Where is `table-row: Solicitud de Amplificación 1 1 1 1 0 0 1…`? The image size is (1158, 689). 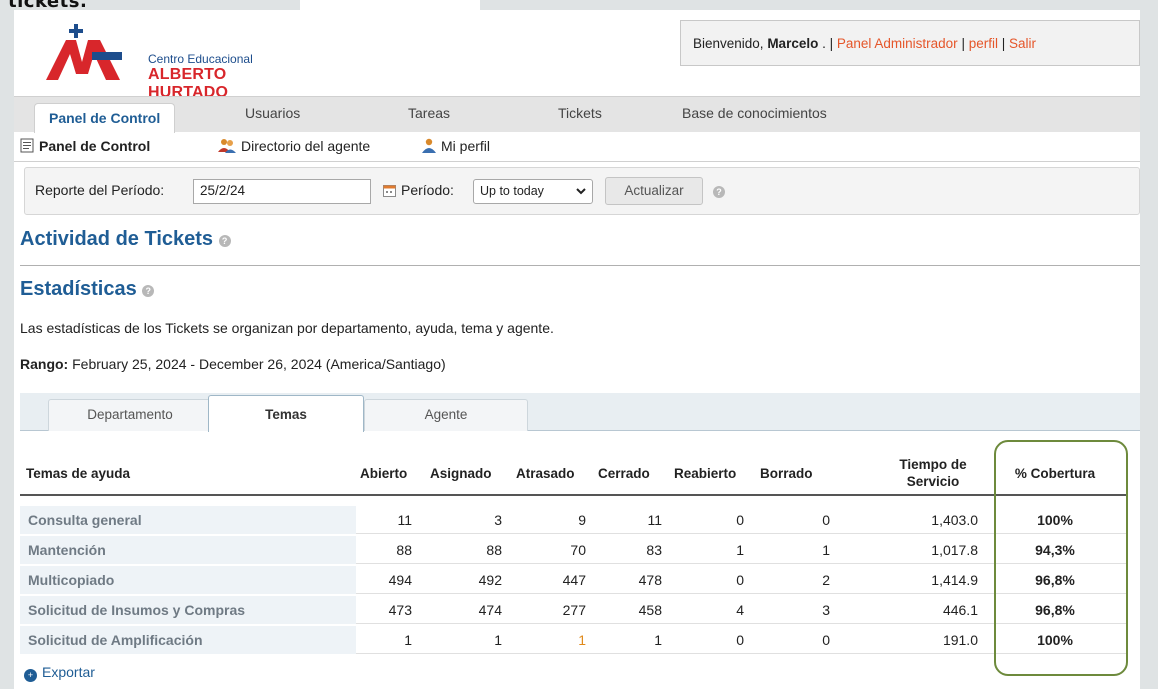
table-row: Solicitud de Amplificación 1 1 1 1 0 0 1… is located at coordinates (573, 640).